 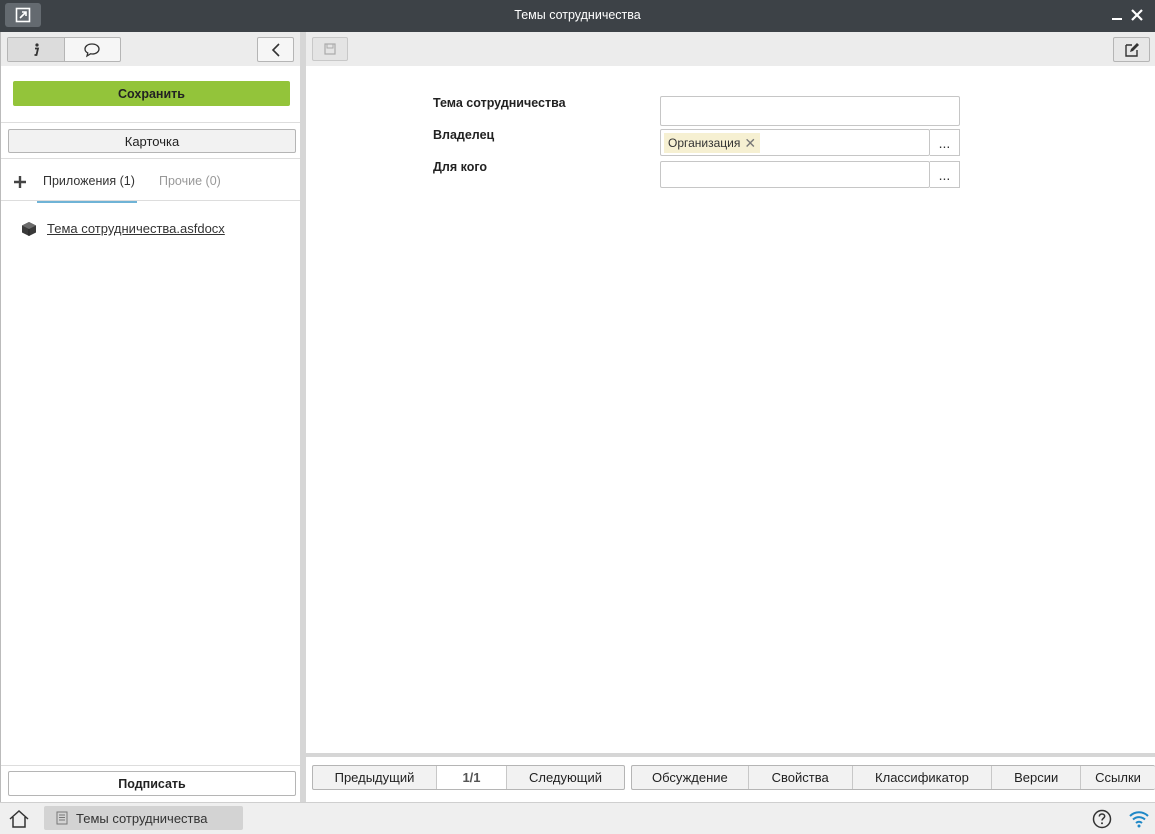 I want to click on tab-attachments: Приложения (1), so click(x=89, y=181).